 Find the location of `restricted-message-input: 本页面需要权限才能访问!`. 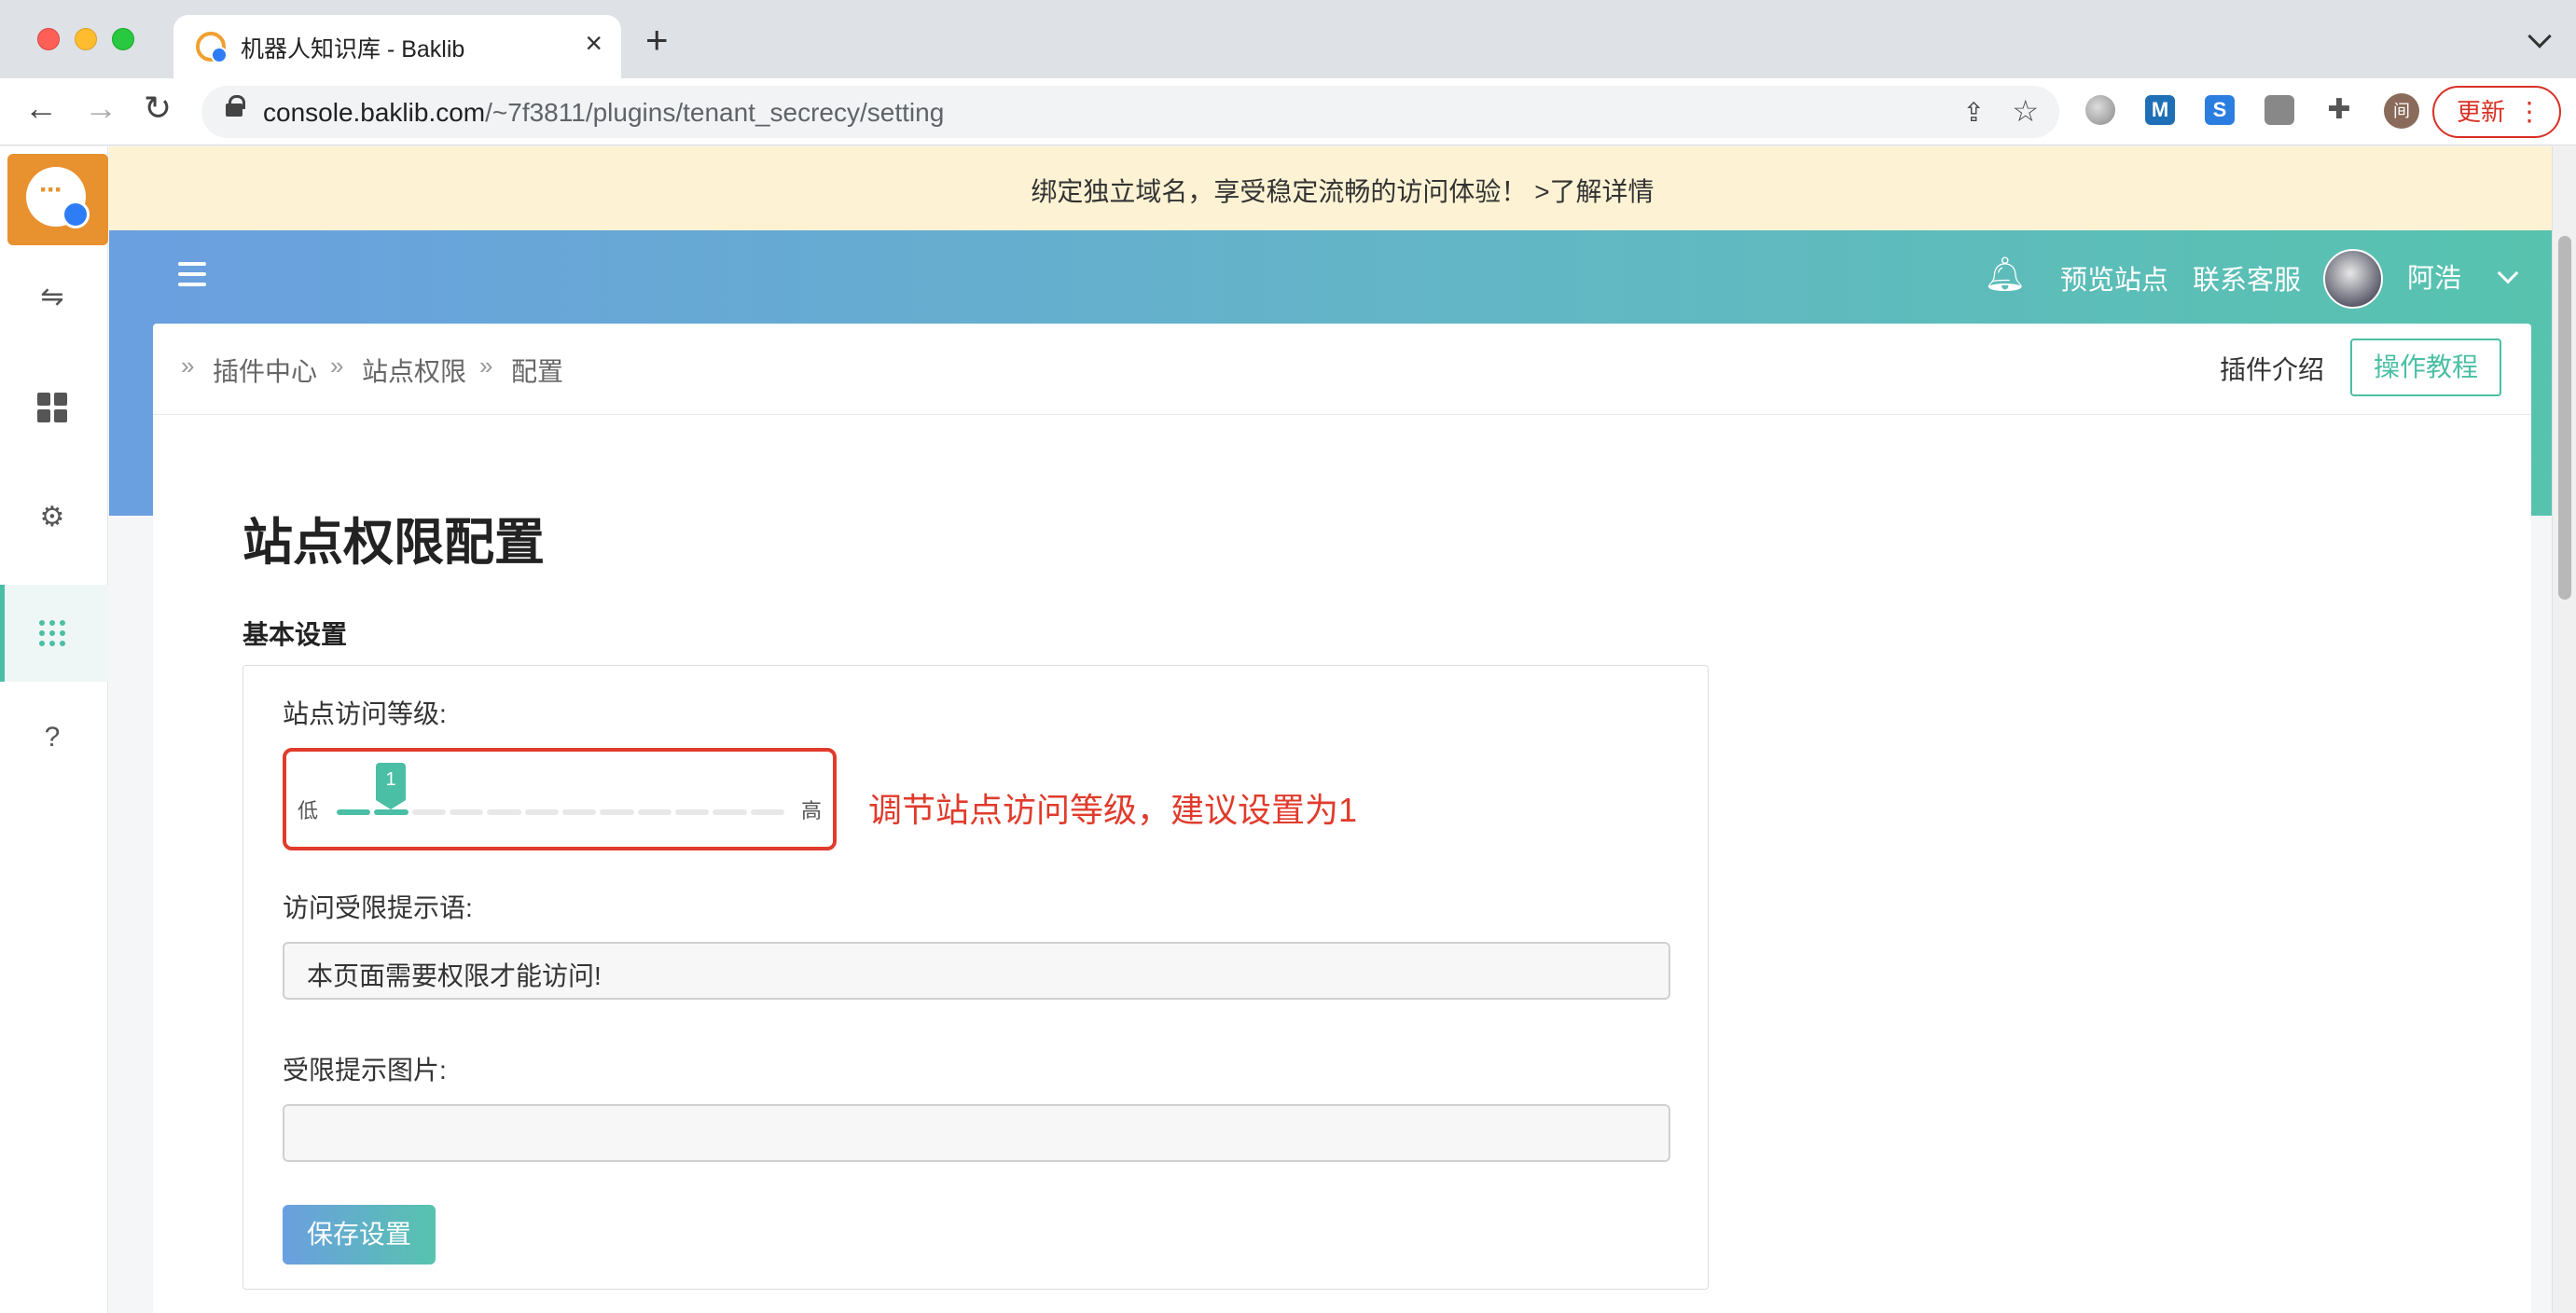

restricted-message-input: 本页面需要权限才能访问! is located at coordinates (976, 971).